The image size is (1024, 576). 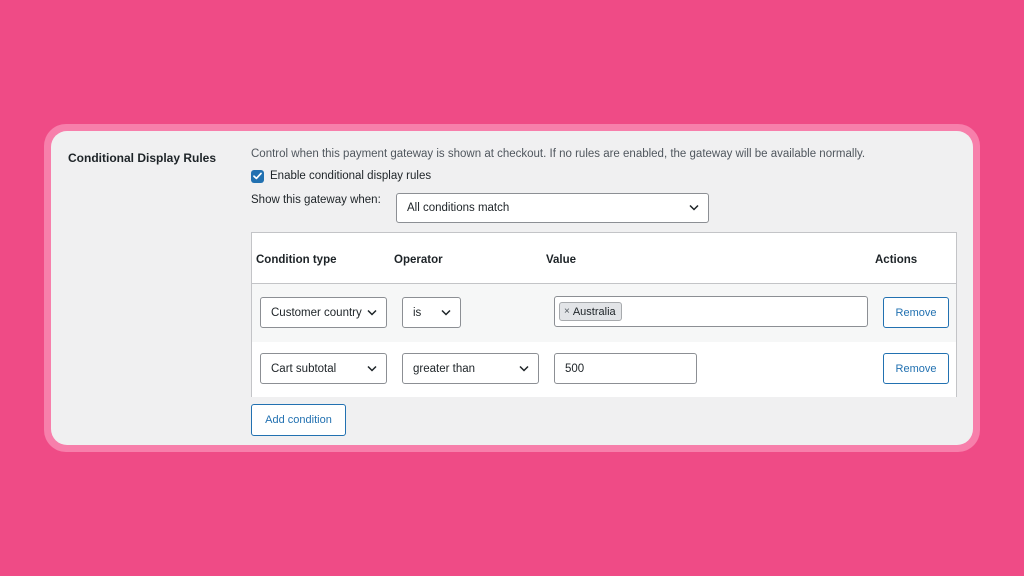 What do you see at coordinates (418, 260) in the screenshot?
I see `header-operator: Operator` at bounding box center [418, 260].